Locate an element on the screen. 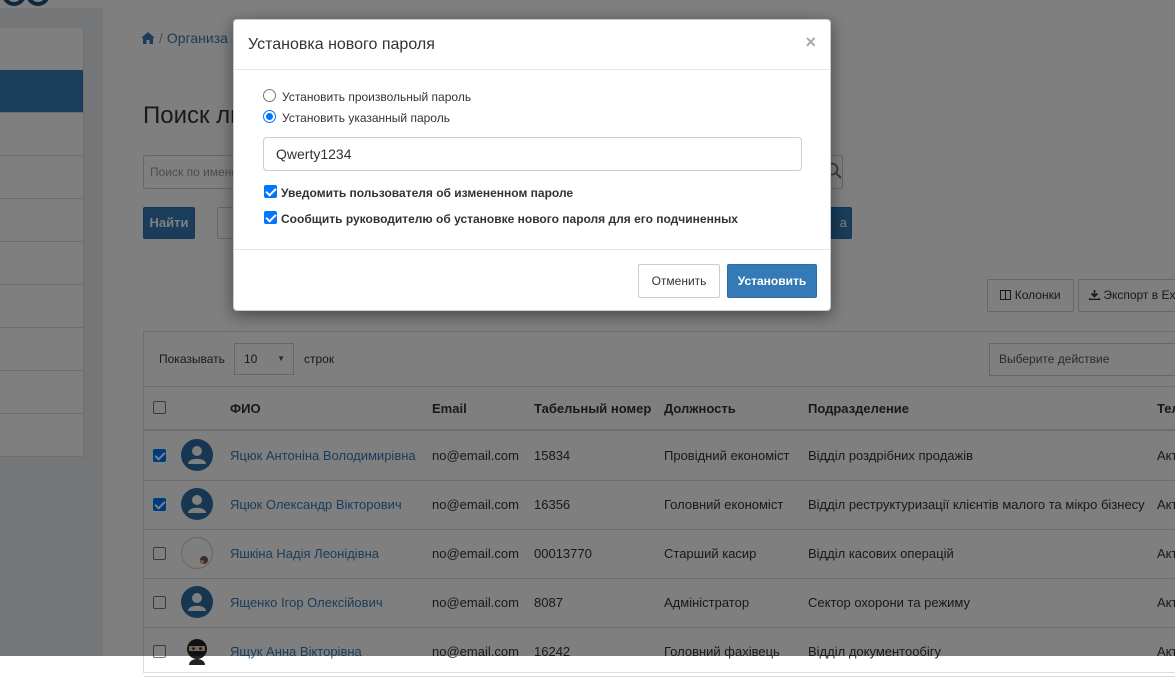  cancel-button: Отменить is located at coordinates (679, 281).